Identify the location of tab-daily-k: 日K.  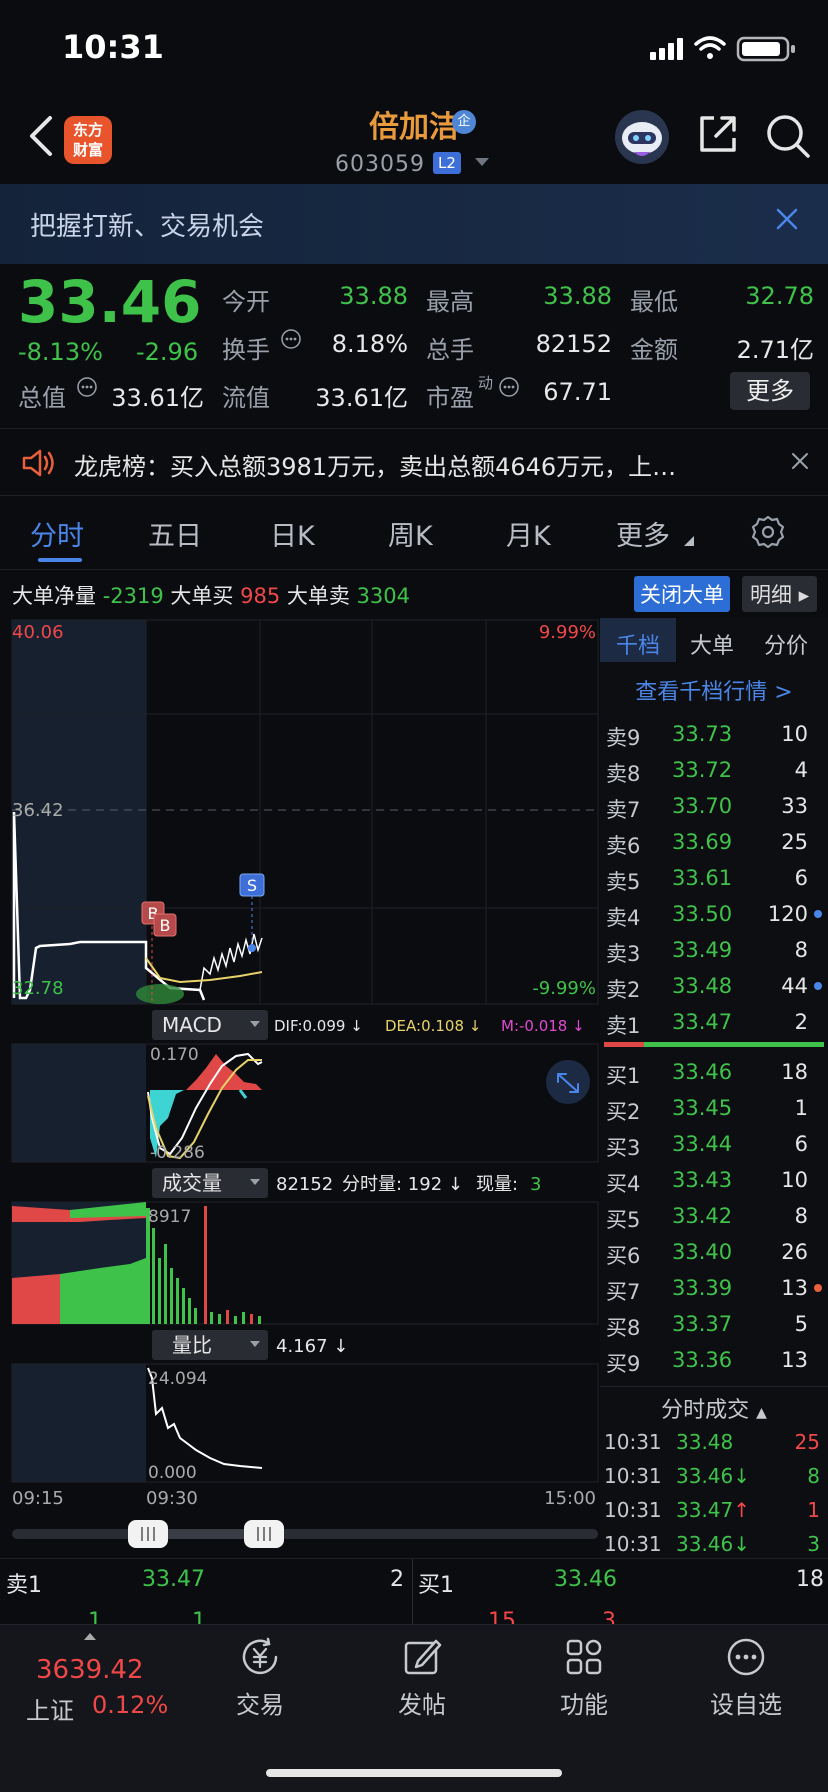
(292, 533).